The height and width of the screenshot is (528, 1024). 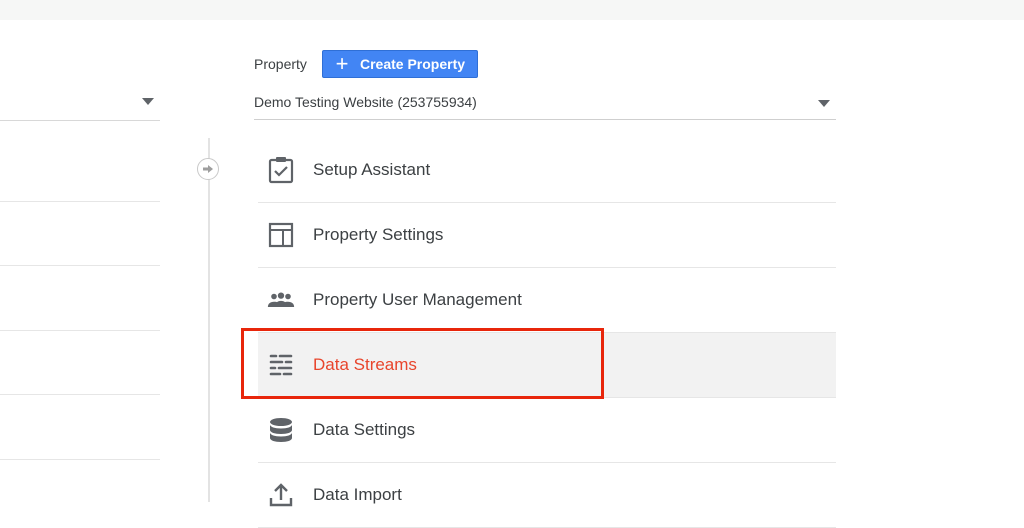 I want to click on plus-icon: +, so click(x=342, y=63).